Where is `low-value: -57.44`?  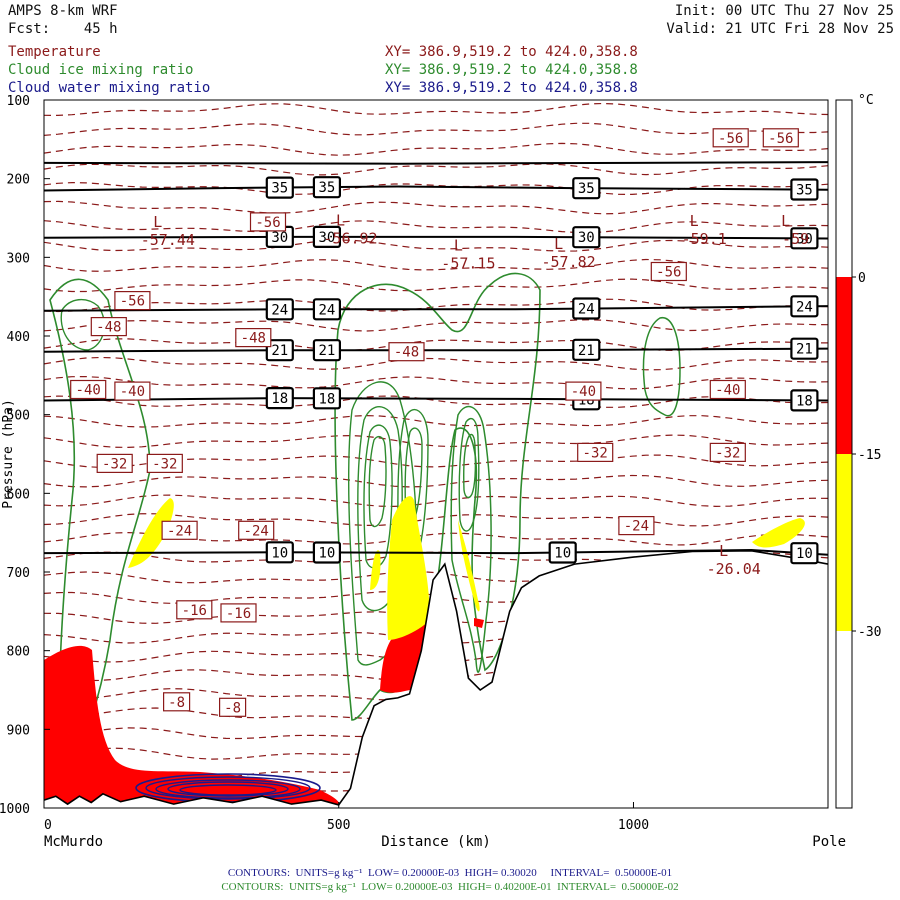 low-value: -57.44 is located at coordinates (168, 240).